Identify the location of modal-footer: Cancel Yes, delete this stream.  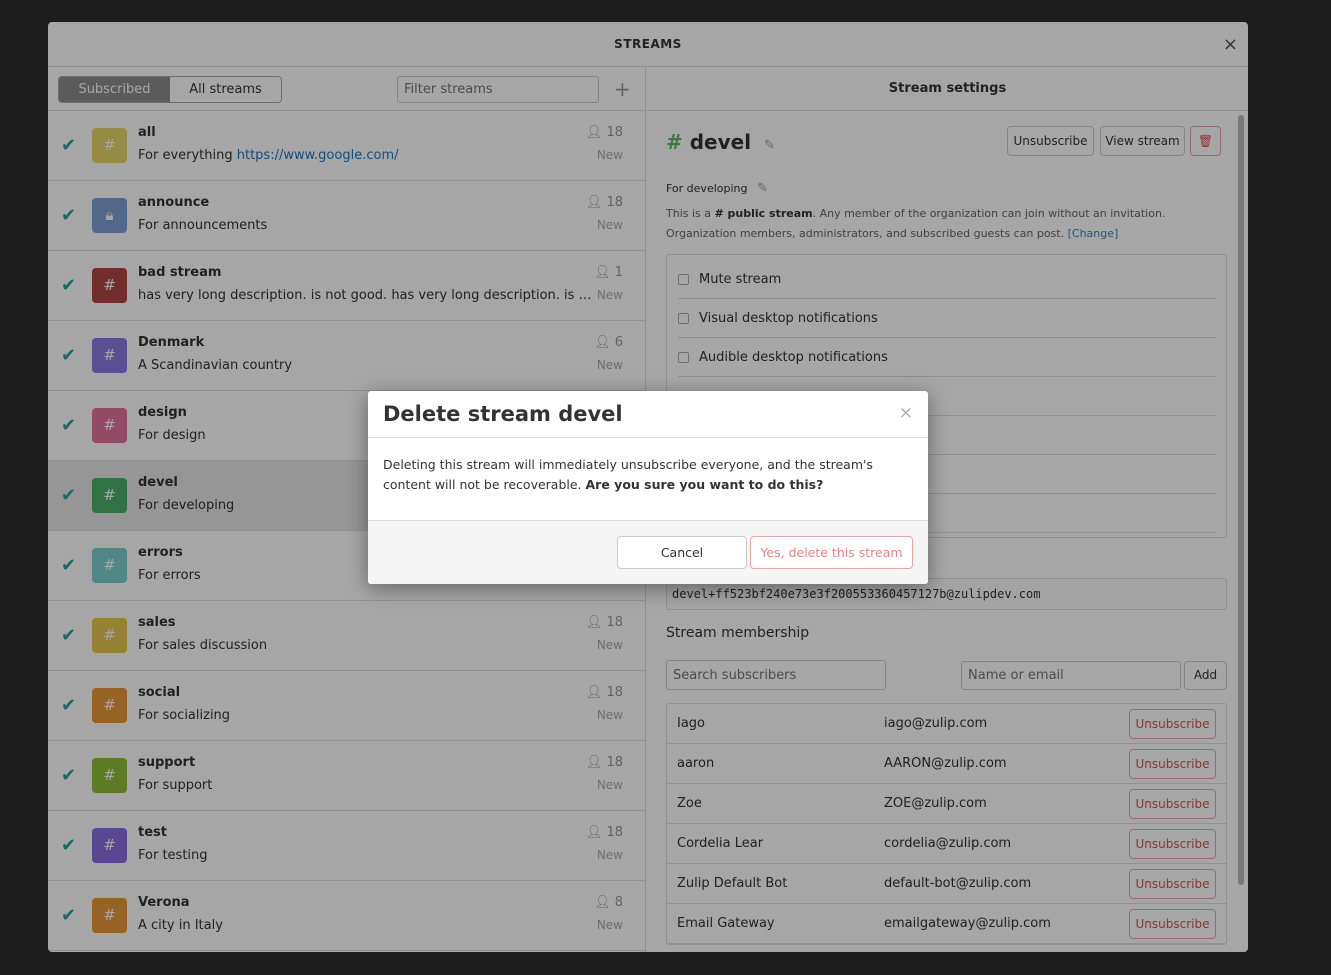
(648, 552).